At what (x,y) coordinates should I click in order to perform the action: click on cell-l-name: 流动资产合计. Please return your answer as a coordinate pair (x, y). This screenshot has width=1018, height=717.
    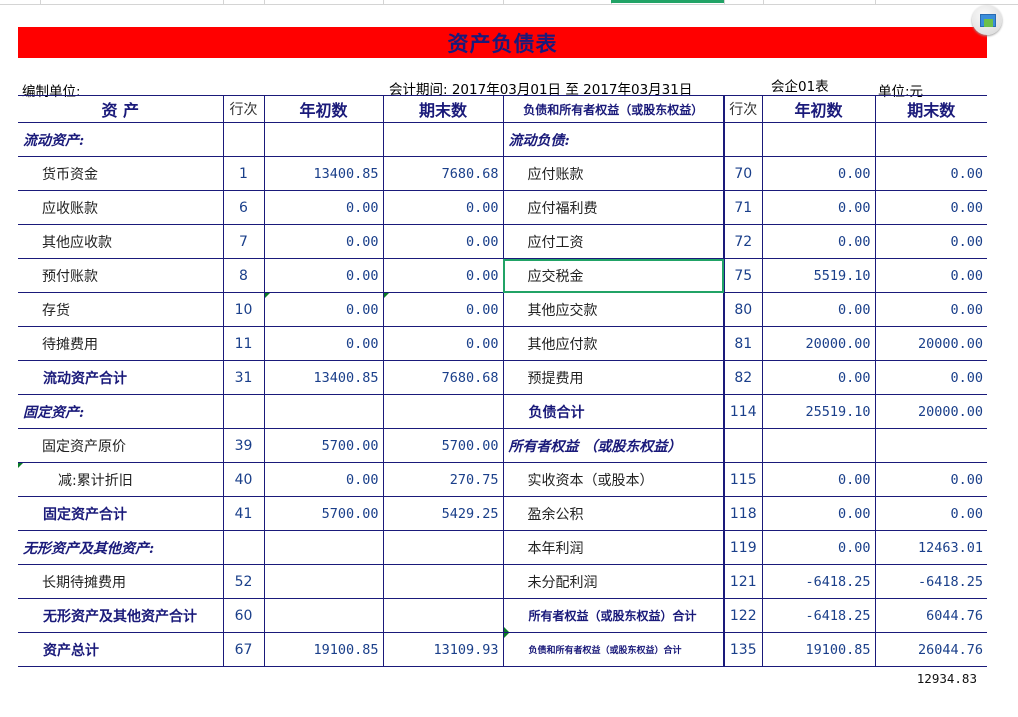
    Looking at the image, I should click on (121, 377).